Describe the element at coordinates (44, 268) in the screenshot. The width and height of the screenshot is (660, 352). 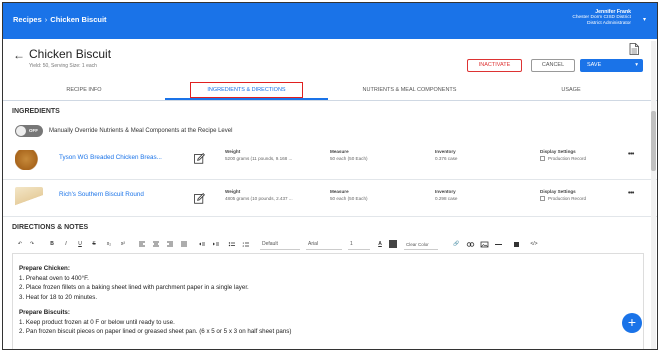
I see `editor-line: Prepare Chicken:` at that location.